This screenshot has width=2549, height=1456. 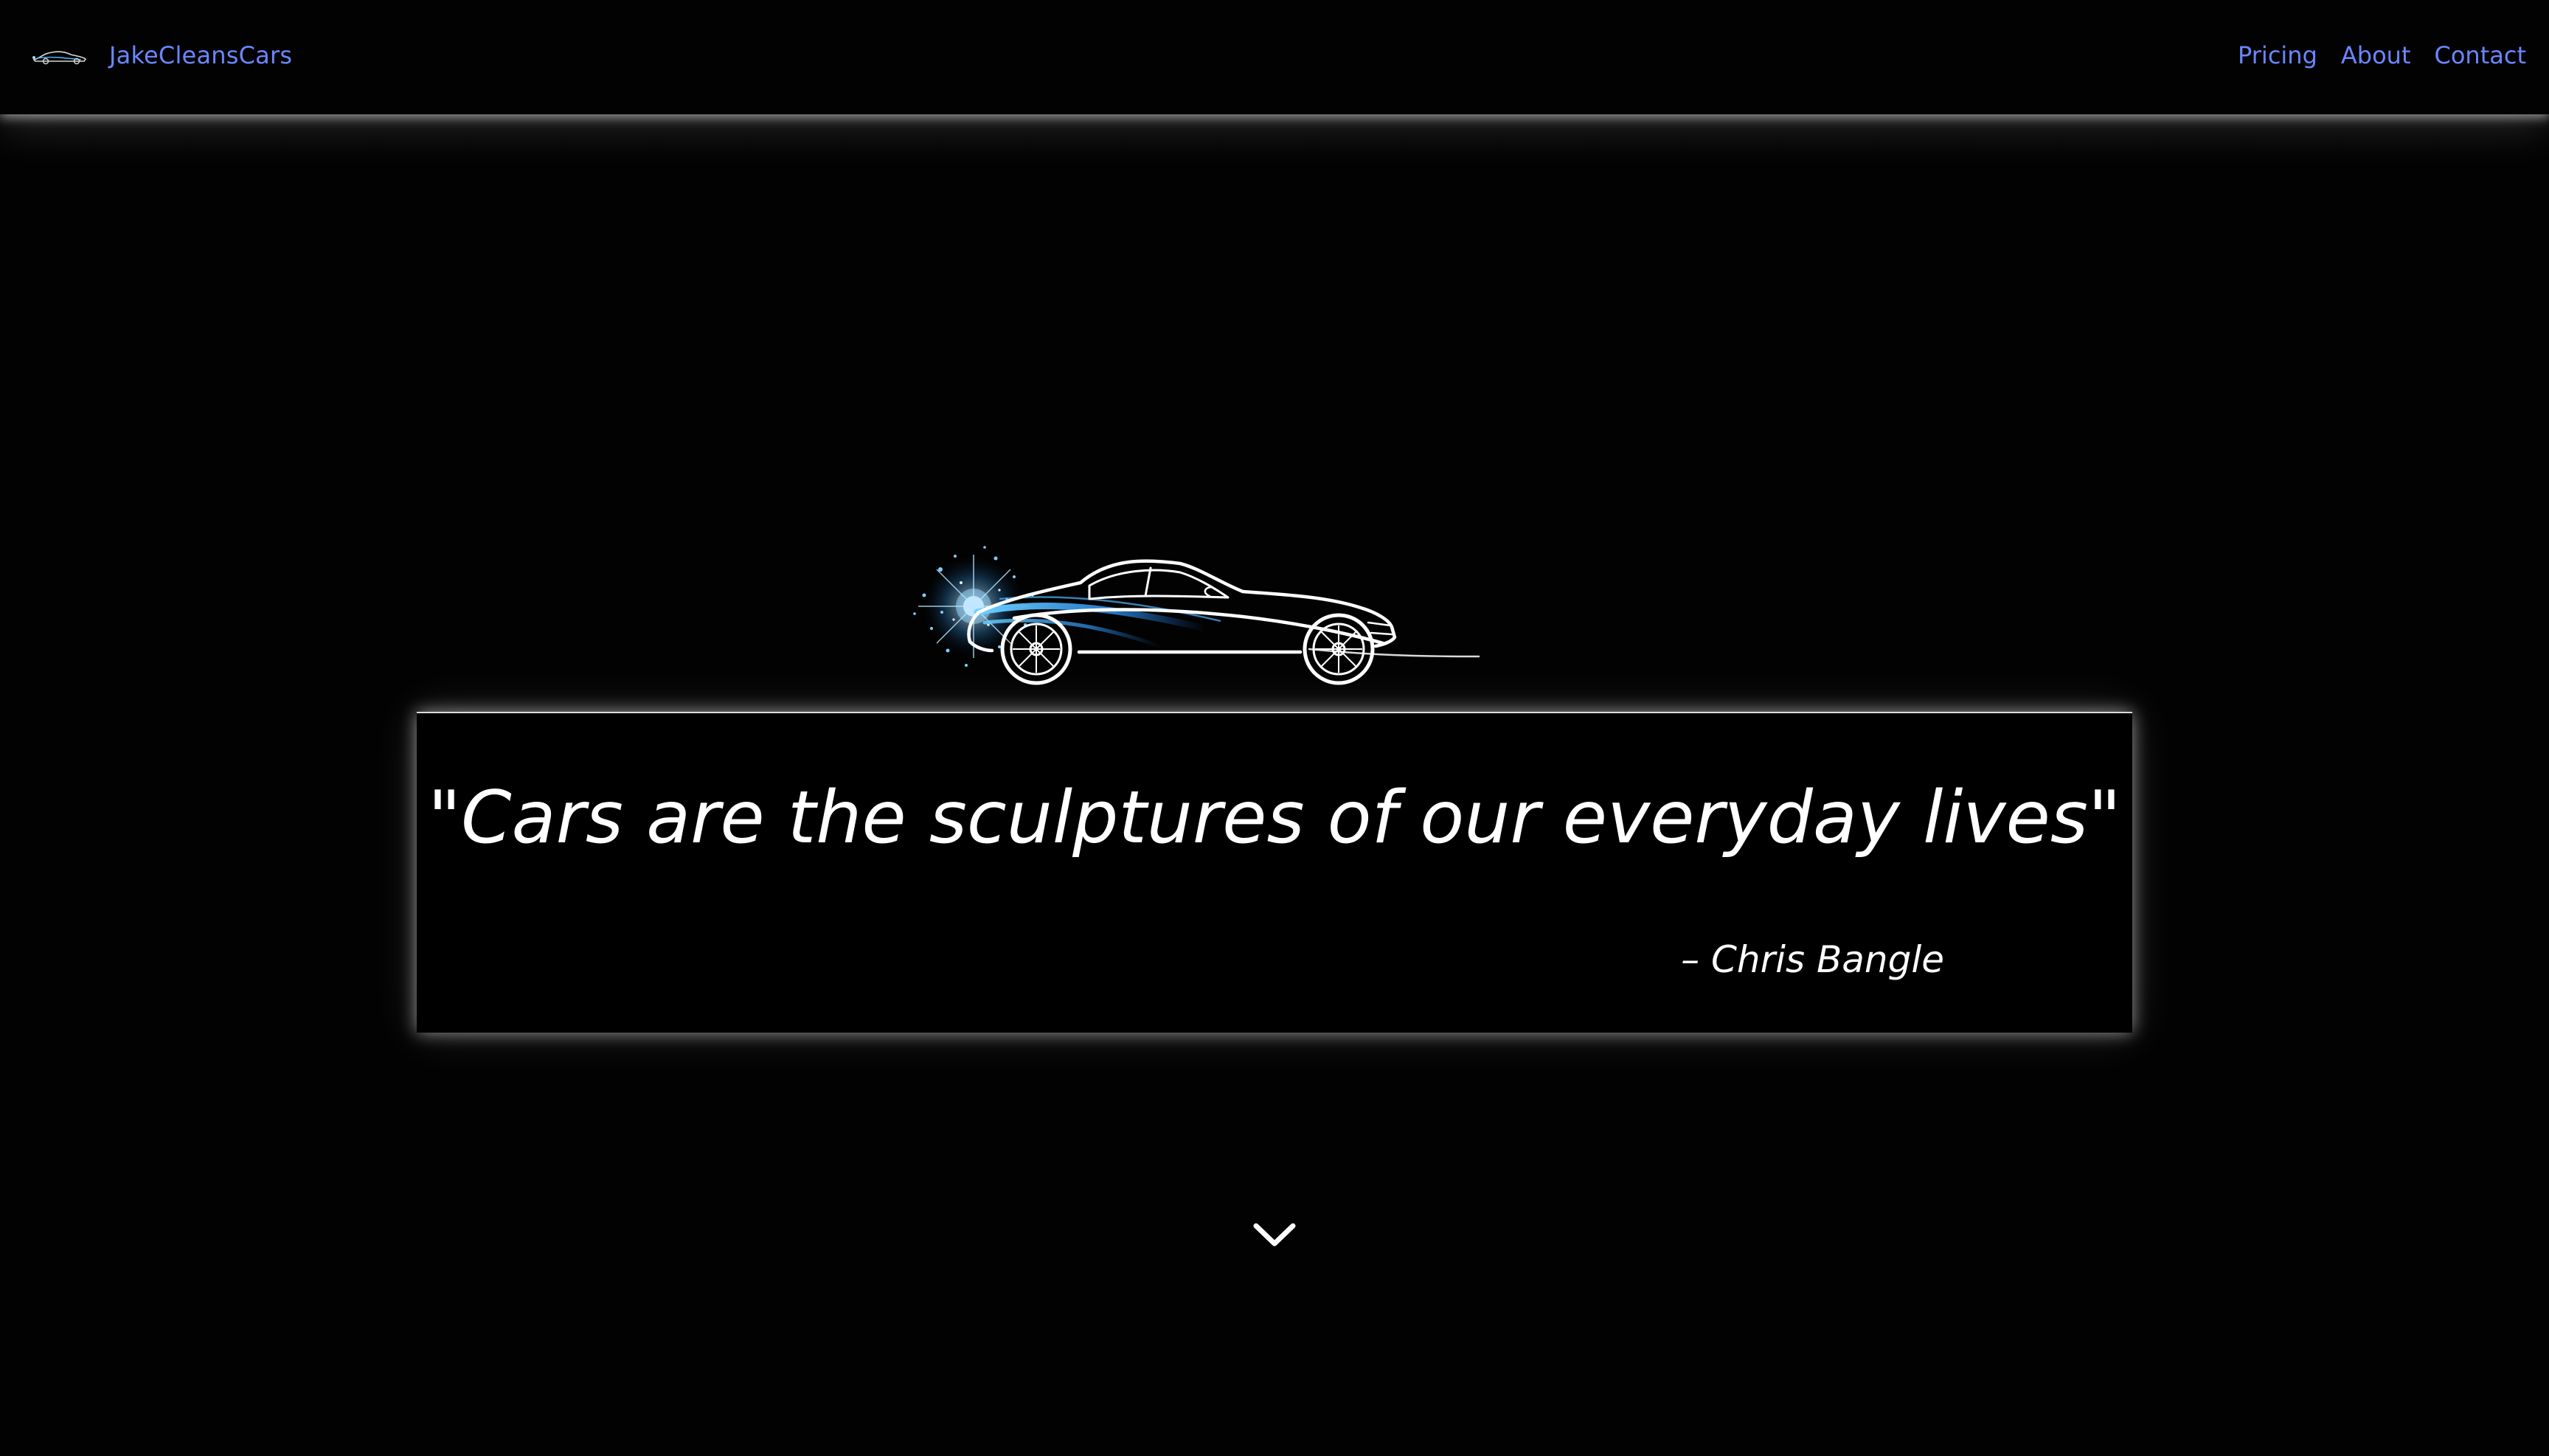 What do you see at coordinates (1196, 615) in the screenshot?
I see `sparkling-car-illustration` at bounding box center [1196, 615].